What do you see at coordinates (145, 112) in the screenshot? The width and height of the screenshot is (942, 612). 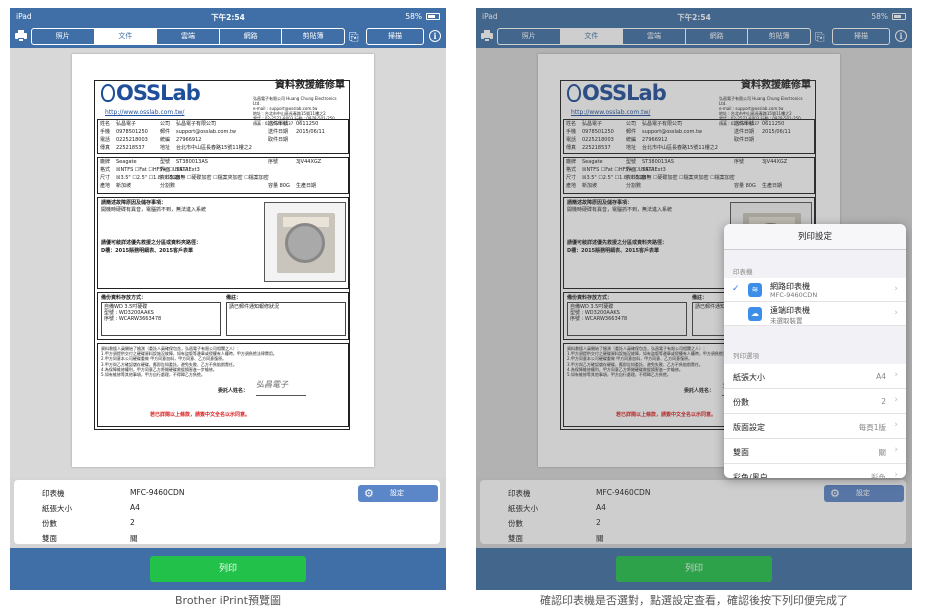 I see `form-url: http://www.osslab.com.tw/` at bounding box center [145, 112].